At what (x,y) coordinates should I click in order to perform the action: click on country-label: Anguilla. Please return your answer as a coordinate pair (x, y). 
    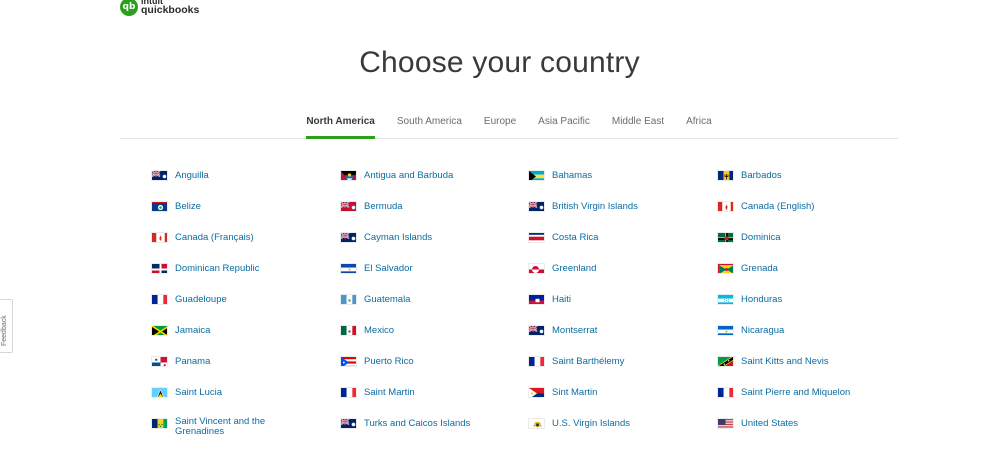
    Looking at the image, I should click on (192, 175).